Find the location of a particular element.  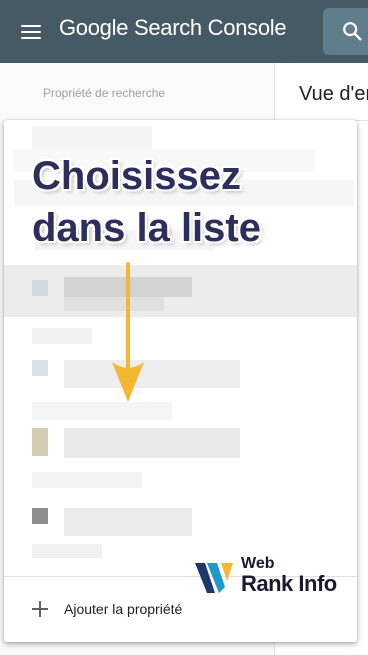

caption-line-1: Choisissez is located at coordinates (136, 176).